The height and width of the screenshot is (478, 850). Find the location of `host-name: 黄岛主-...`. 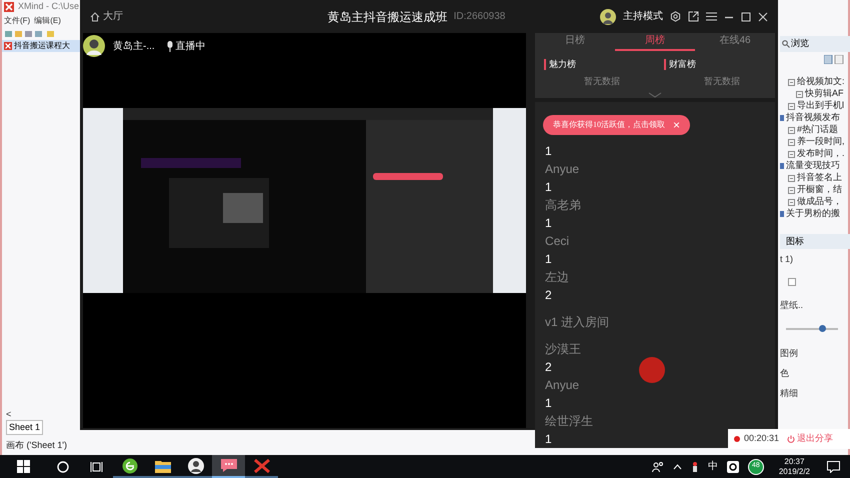

host-name: 黄岛主-... is located at coordinates (134, 47).